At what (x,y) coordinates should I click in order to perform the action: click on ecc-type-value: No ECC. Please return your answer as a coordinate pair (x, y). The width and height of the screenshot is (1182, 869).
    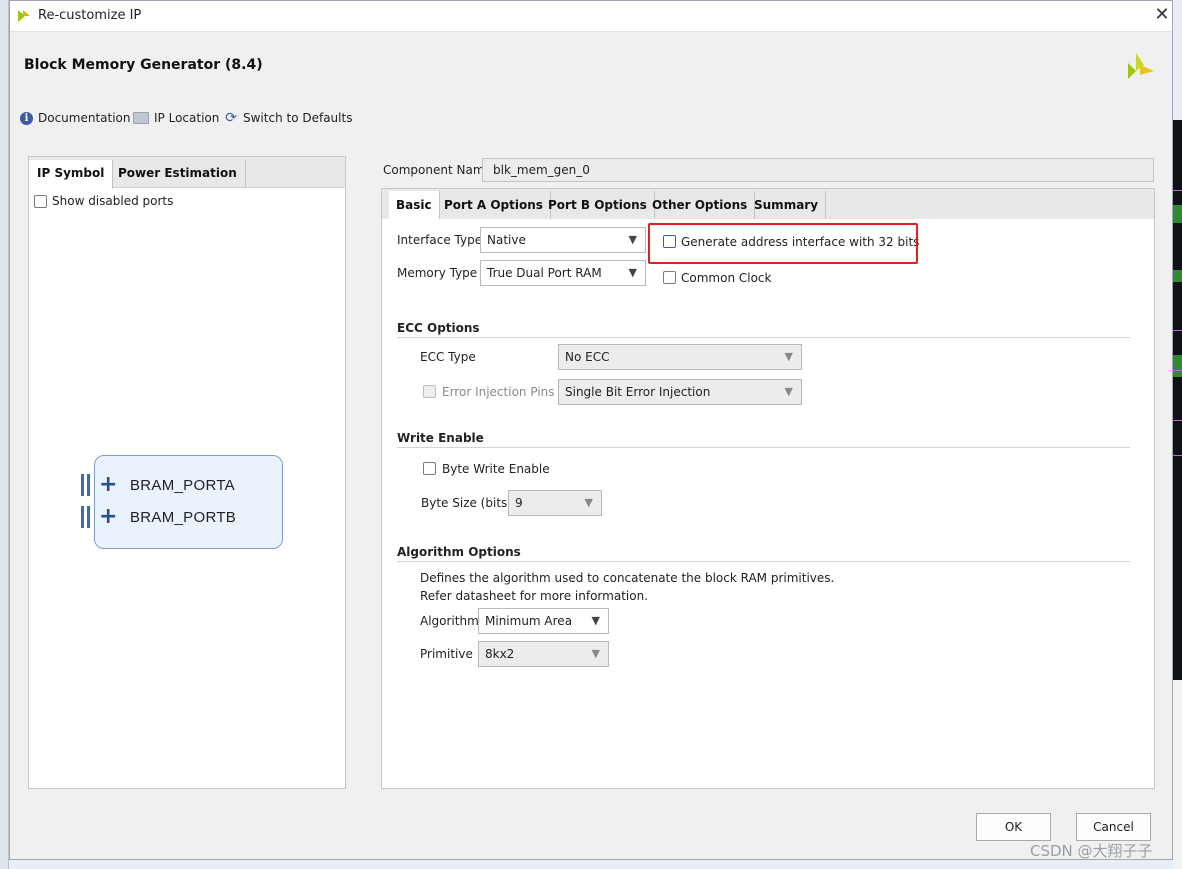
    Looking at the image, I should click on (587, 357).